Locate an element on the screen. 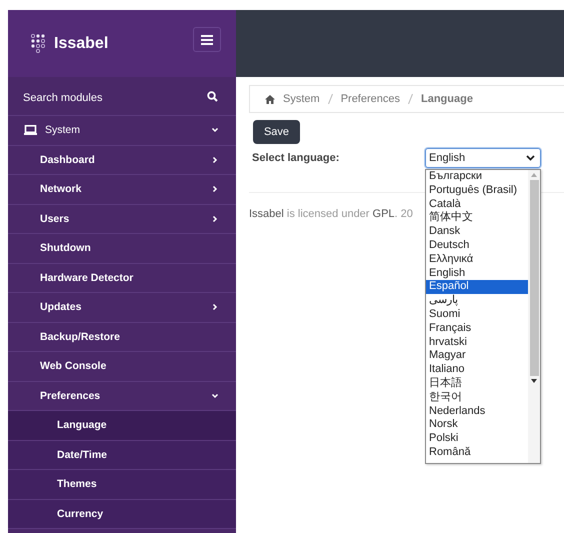  menu-label: Preferences is located at coordinates (71, 396).